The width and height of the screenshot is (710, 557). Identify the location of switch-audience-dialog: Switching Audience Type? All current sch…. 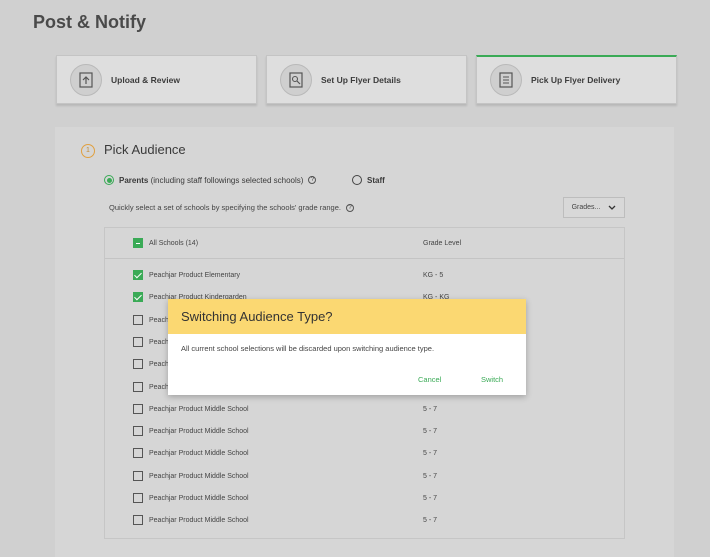
(347, 347).